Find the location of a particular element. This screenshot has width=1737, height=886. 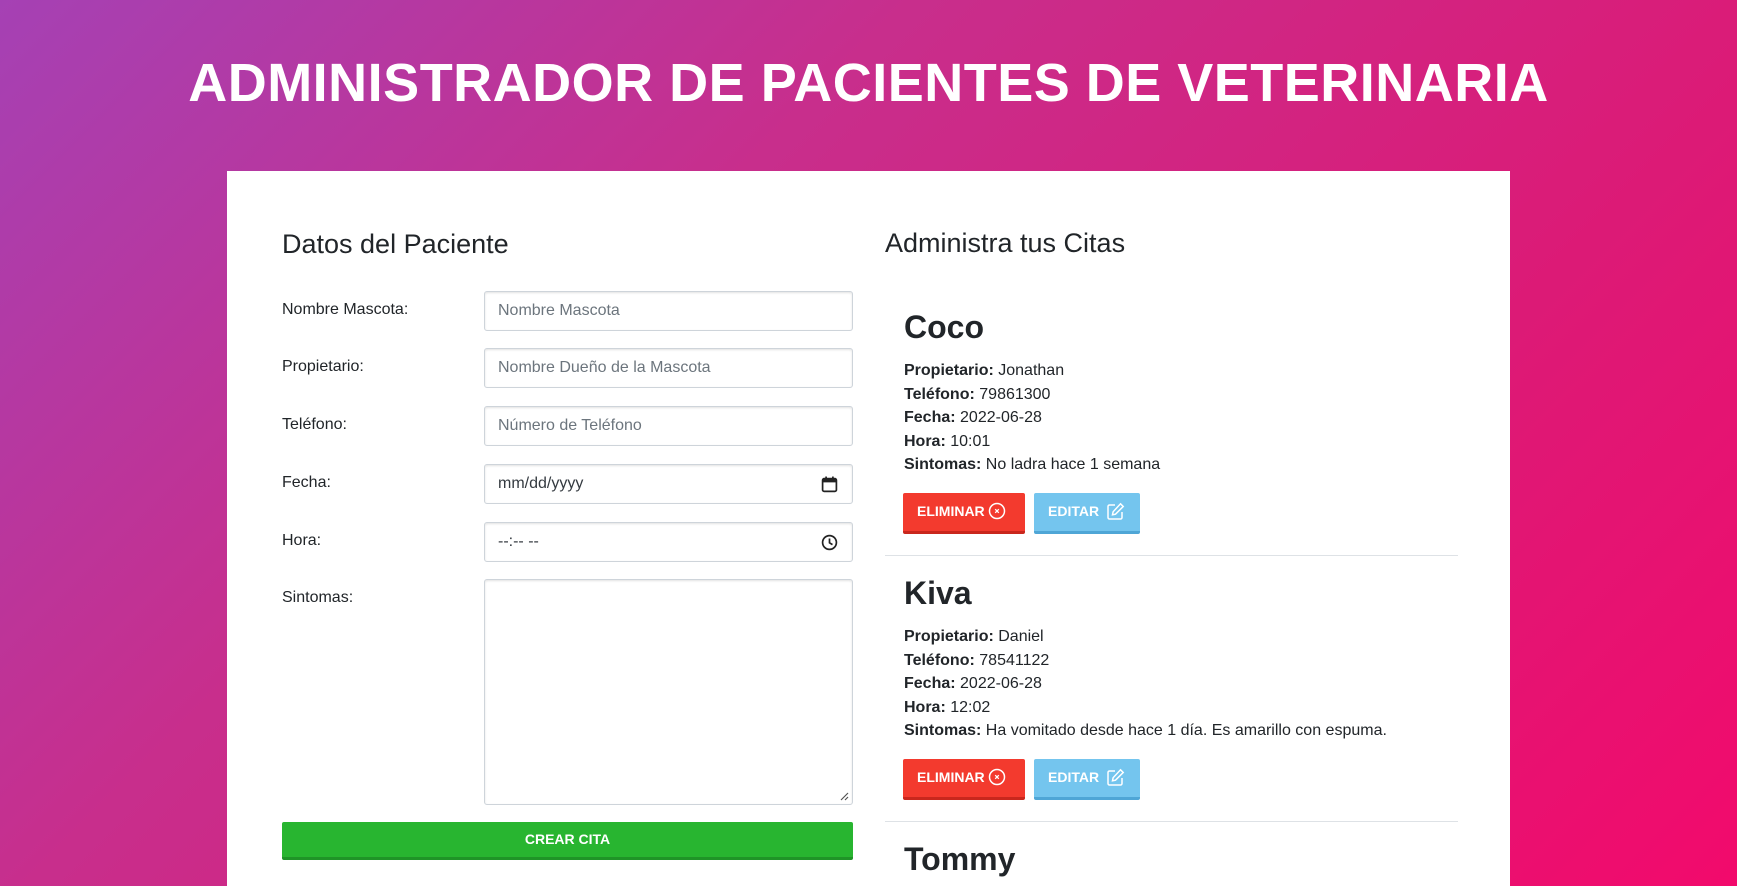

sintomas-label: Sintomas: is located at coordinates (318, 597).